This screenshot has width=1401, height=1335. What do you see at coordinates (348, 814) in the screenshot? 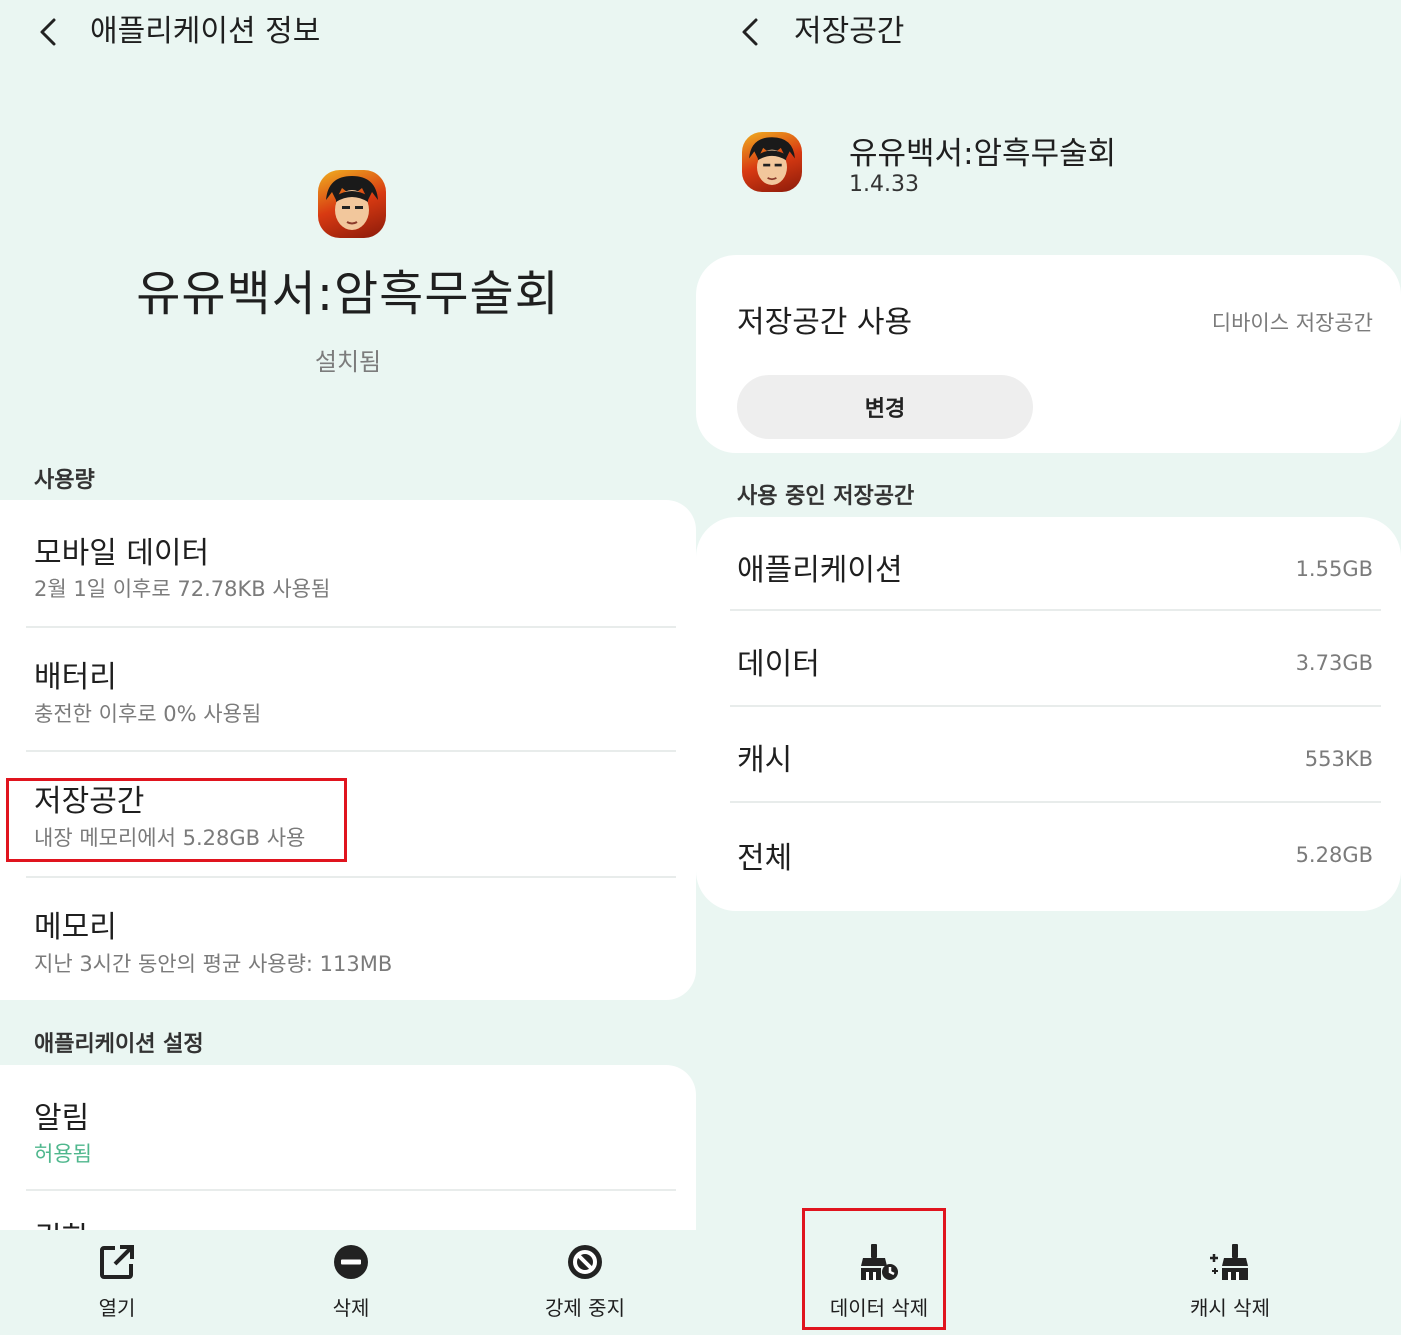
I see `list-item-storage: 저장공간 내장 메모리에서 5.28GB 사용` at bounding box center [348, 814].